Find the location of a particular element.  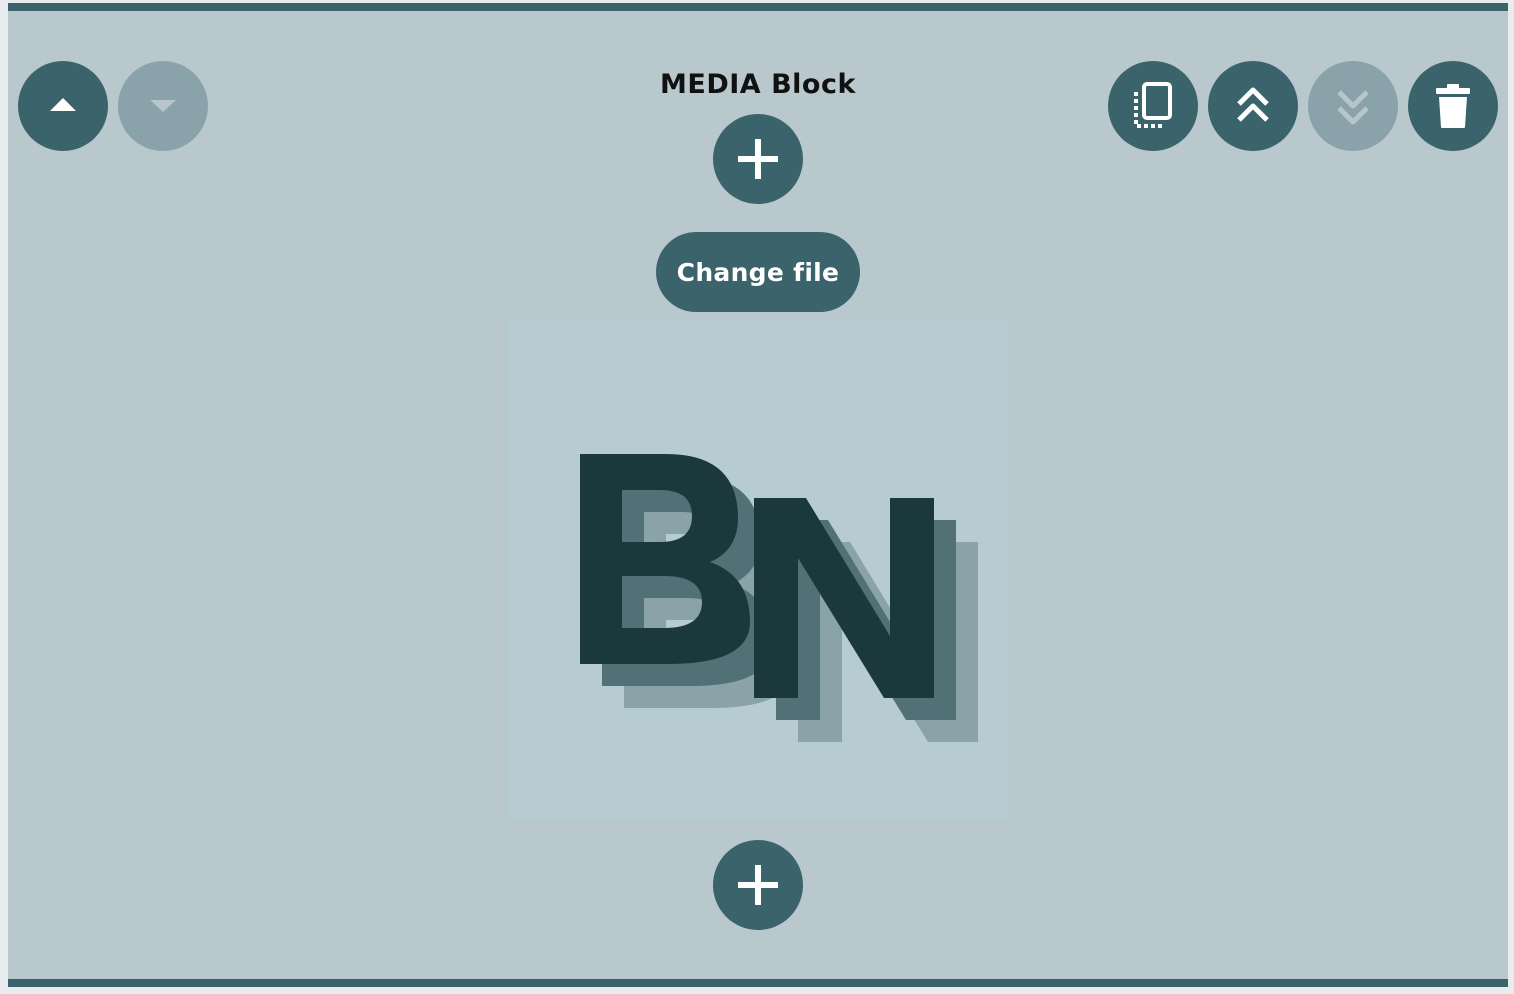

delete-button is located at coordinates (1453, 106).